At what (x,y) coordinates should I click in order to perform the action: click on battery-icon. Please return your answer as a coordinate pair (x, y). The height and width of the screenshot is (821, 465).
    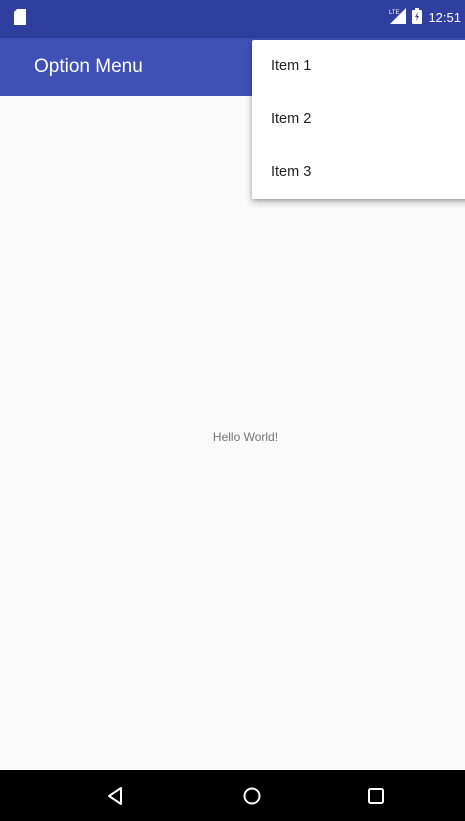
    Looking at the image, I should click on (417, 18).